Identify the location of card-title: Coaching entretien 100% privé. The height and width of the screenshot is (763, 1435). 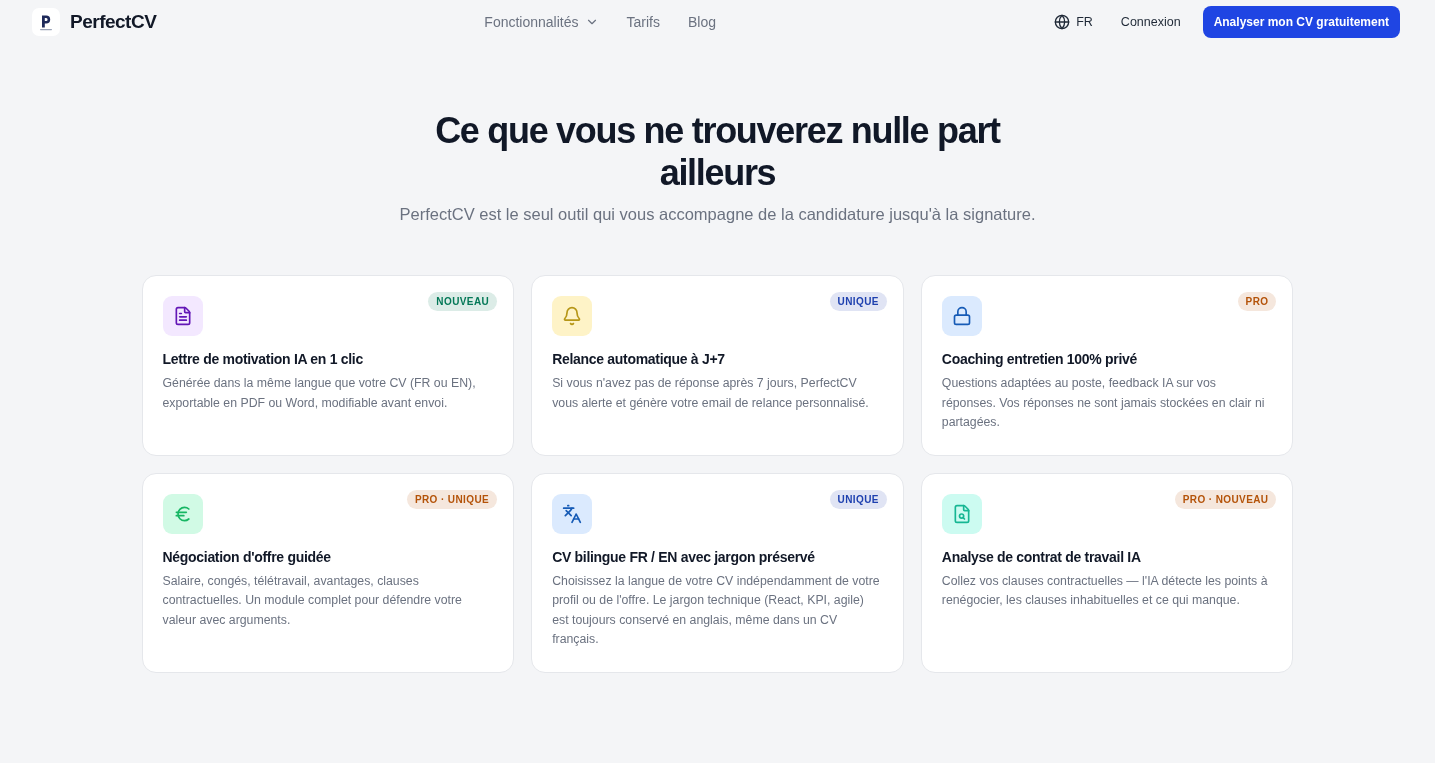
(1039, 359).